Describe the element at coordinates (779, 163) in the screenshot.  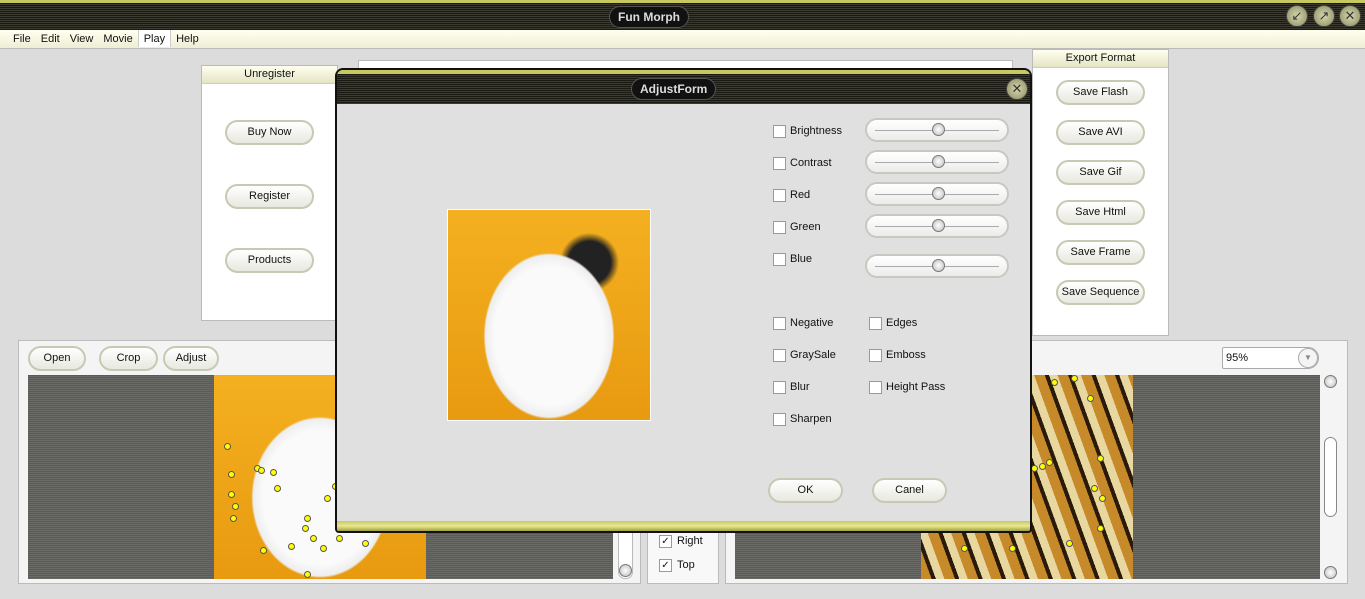
I see `contrast-checkbox` at that location.